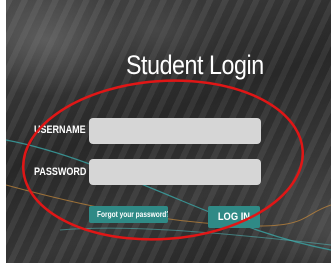 This screenshot has height=263, width=331. I want to click on page-title: Student Login, so click(195, 65).